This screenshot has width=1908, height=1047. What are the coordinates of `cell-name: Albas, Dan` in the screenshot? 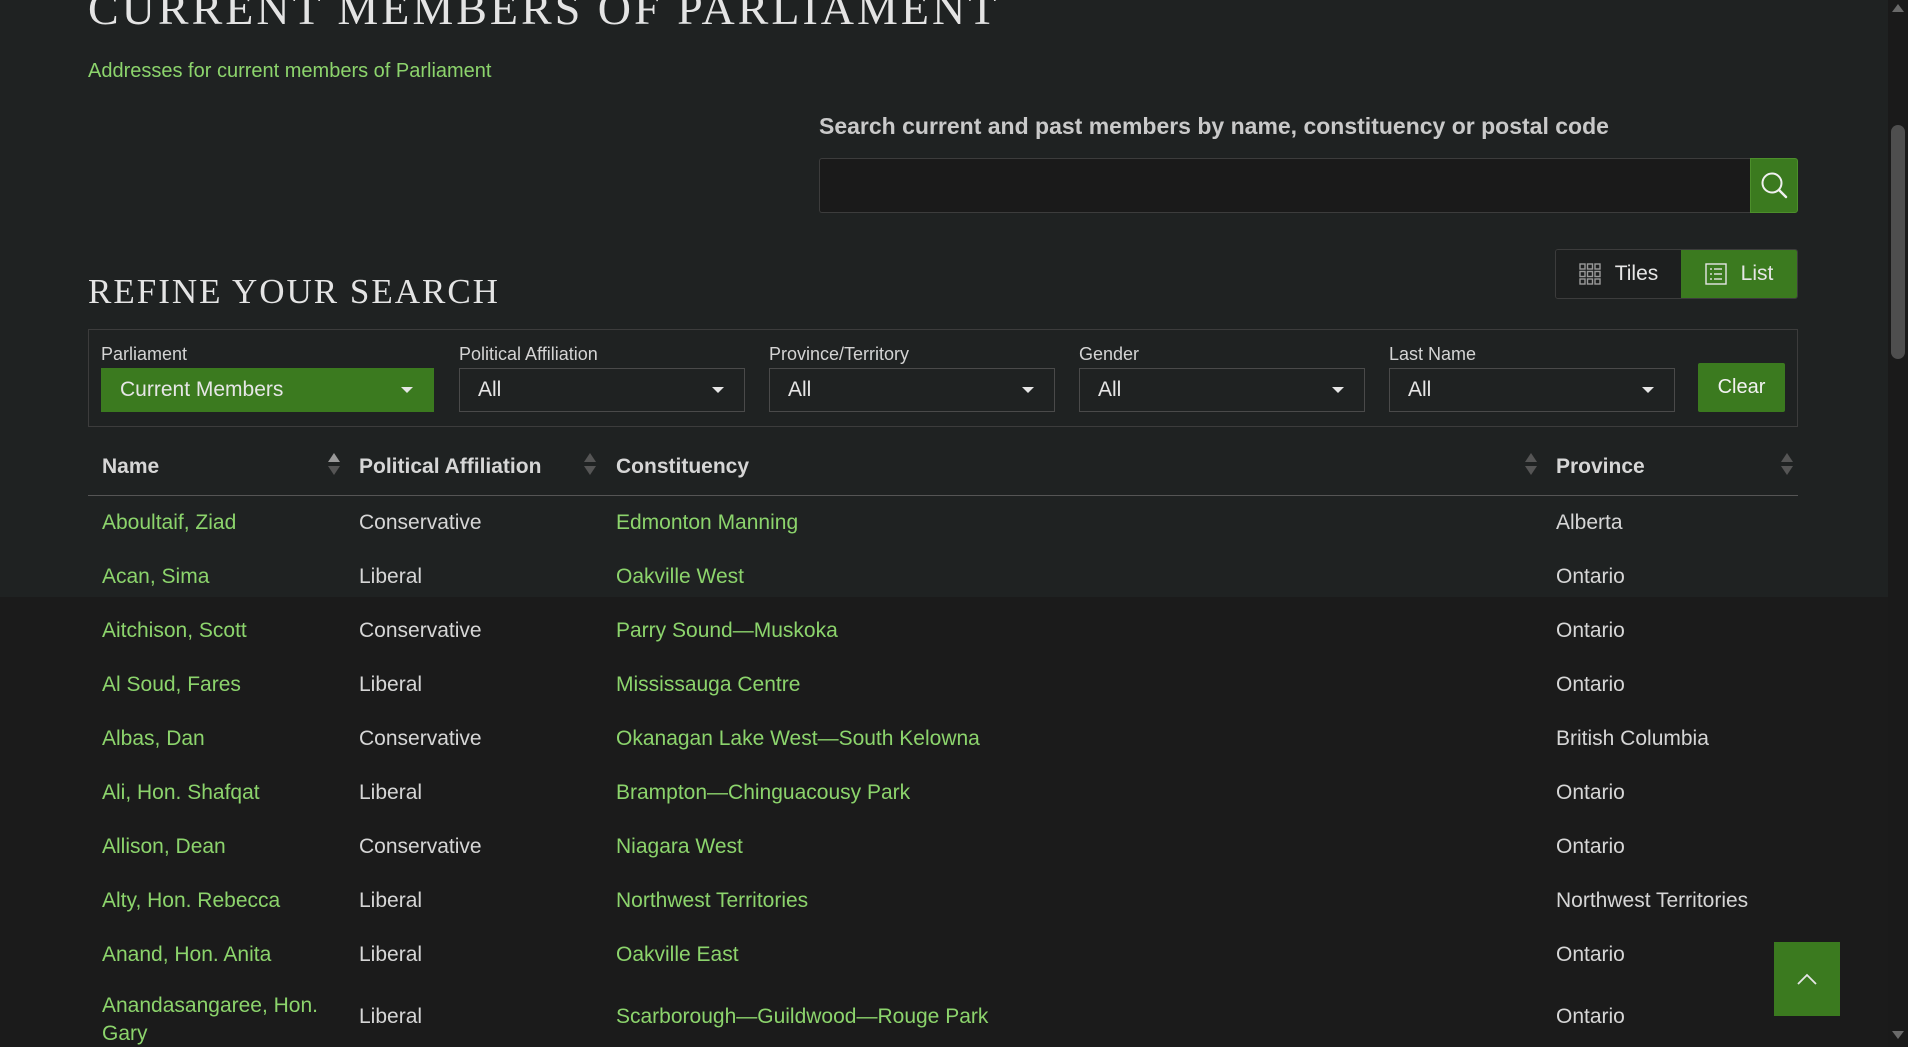 It's located at (153, 739).